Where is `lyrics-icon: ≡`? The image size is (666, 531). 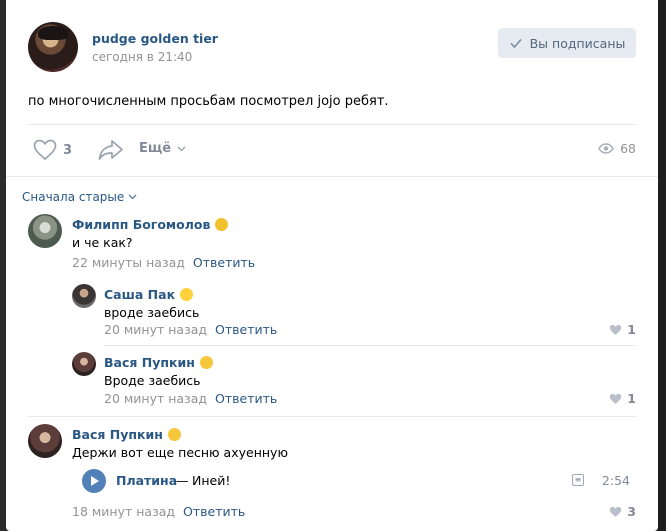
lyrics-icon: ≡ is located at coordinates (578, 480).